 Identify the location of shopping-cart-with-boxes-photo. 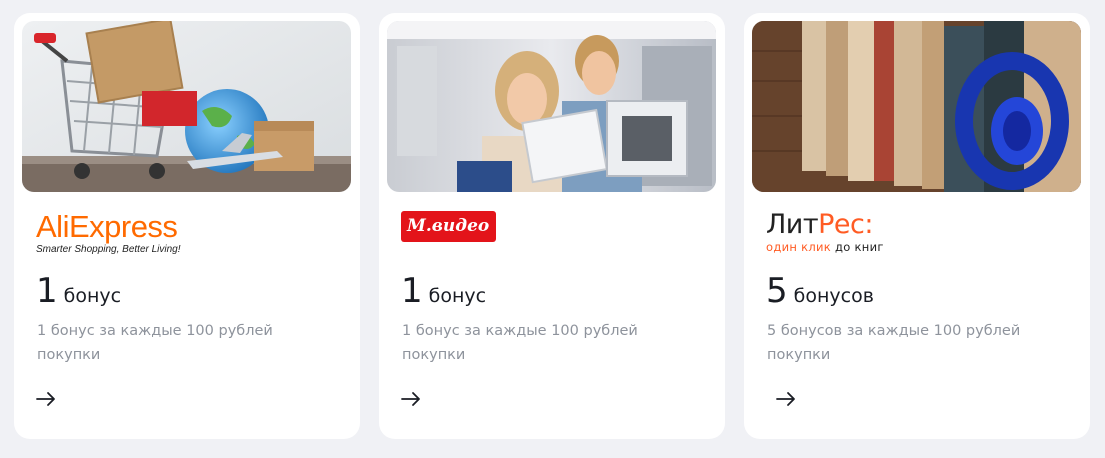
(186, 106).